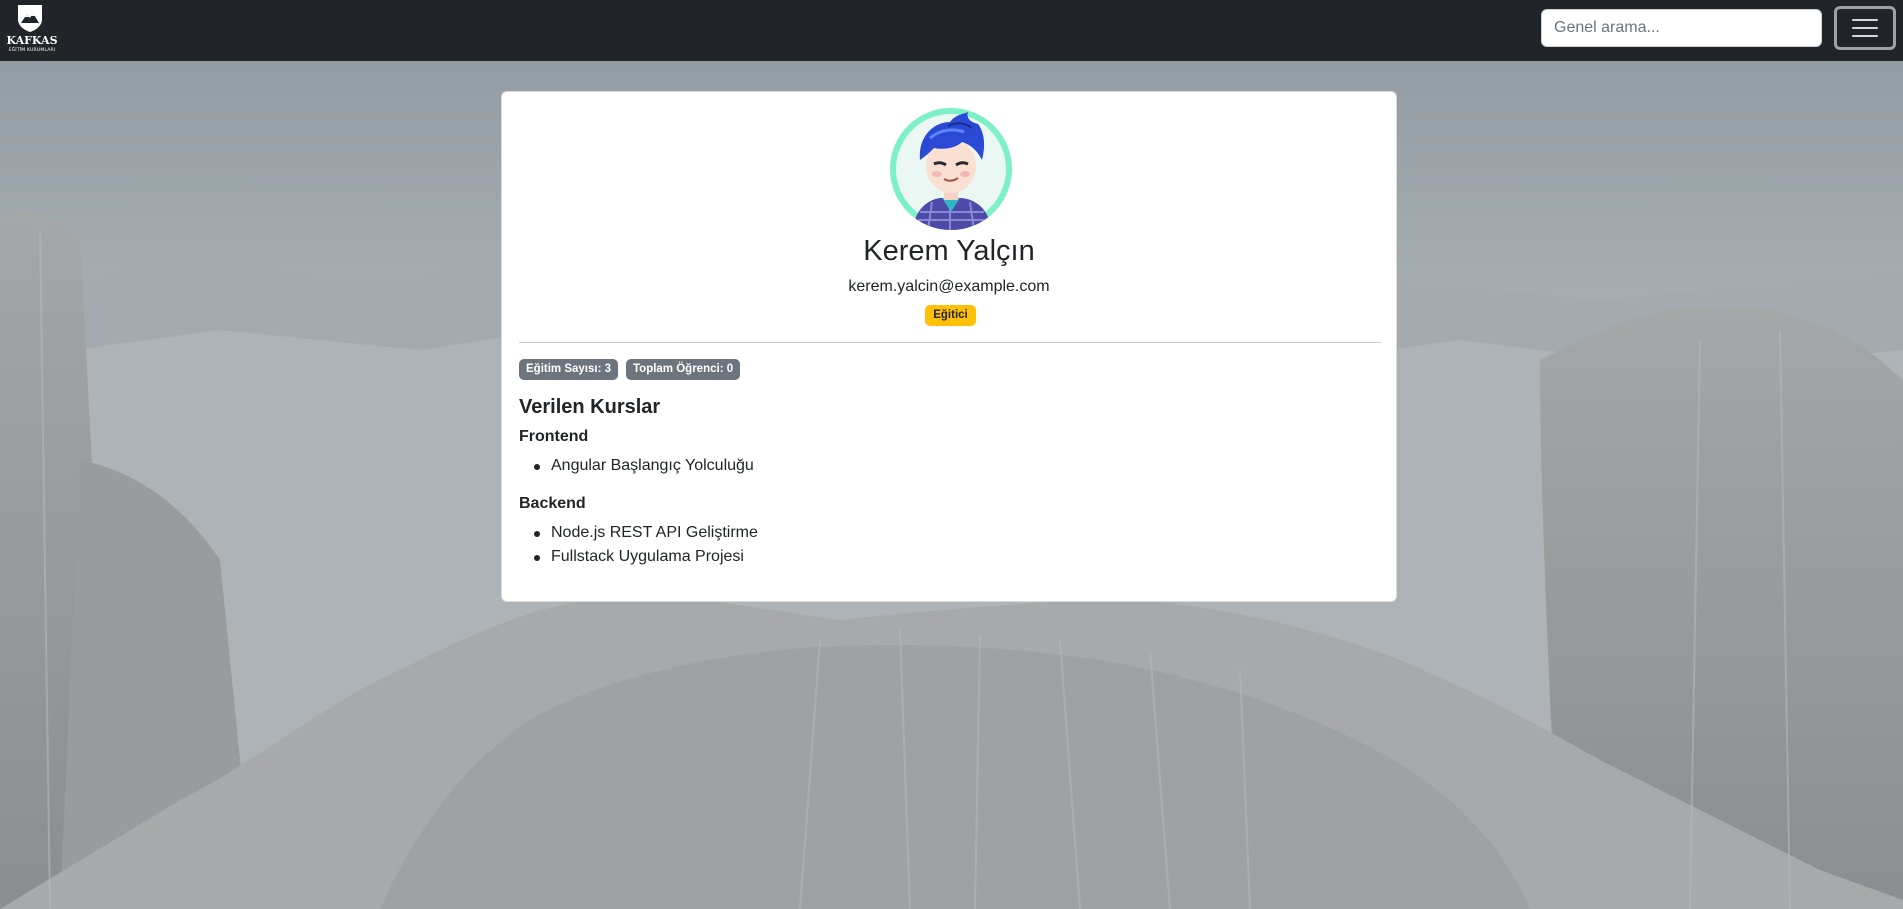 This screenshot has width=1903, height=909. What do you see at coordinates (590, 407) in the screenshot?
I see `courses-section-title: Verilen Kurslar` at bounding box center [590, 407].